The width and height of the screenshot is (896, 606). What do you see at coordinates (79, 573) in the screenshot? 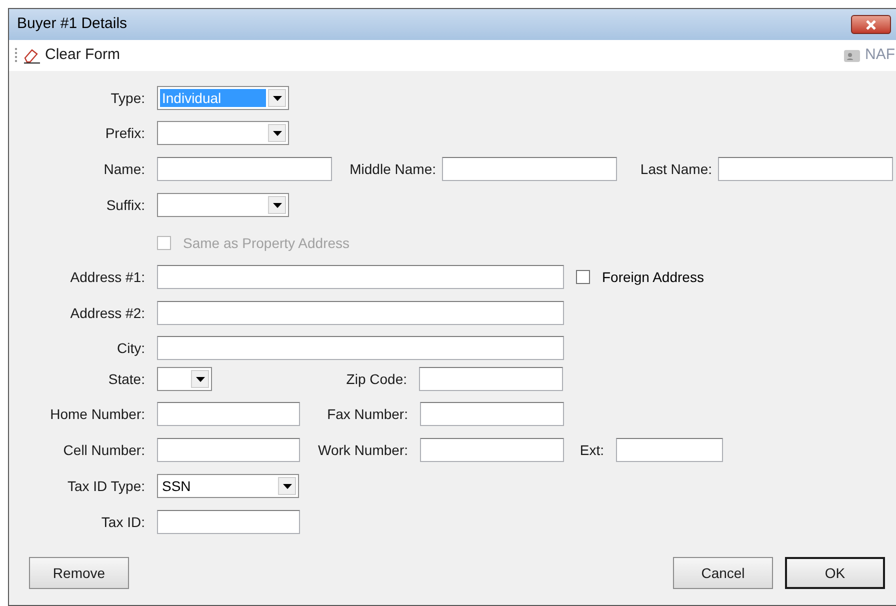
I see `remove-button: Remove` at bounding box center [79, 573].